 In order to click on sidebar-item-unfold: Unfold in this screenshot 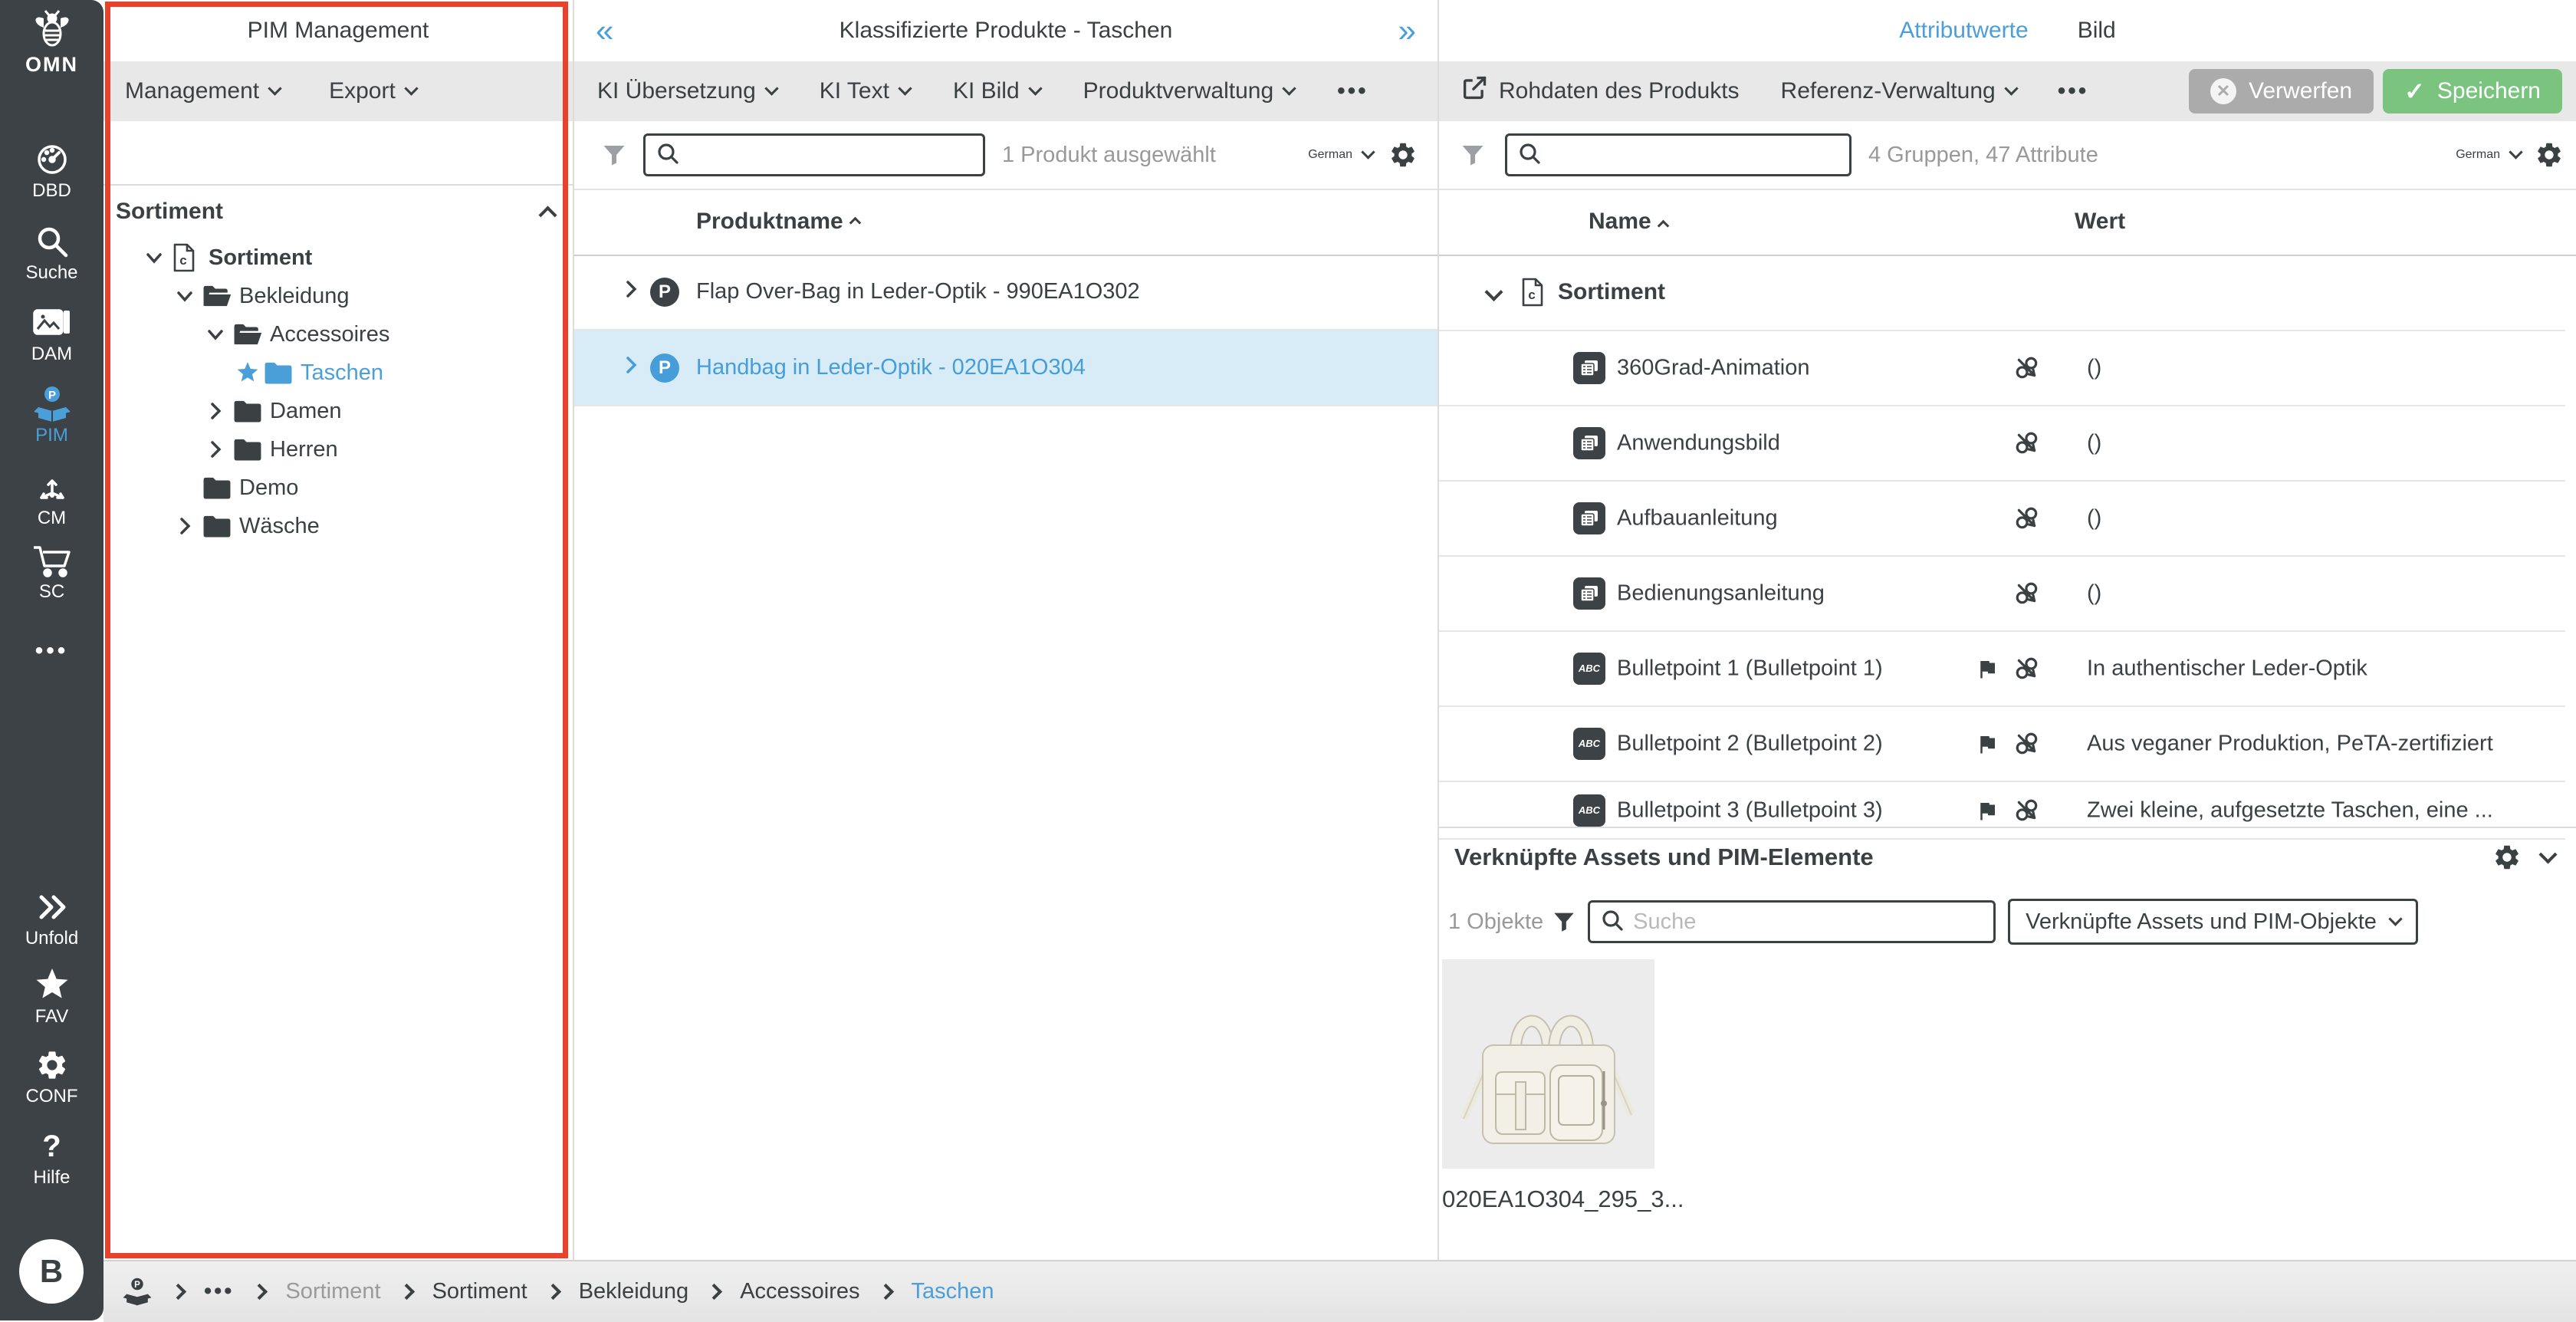, I will do `click(52, 918)`.